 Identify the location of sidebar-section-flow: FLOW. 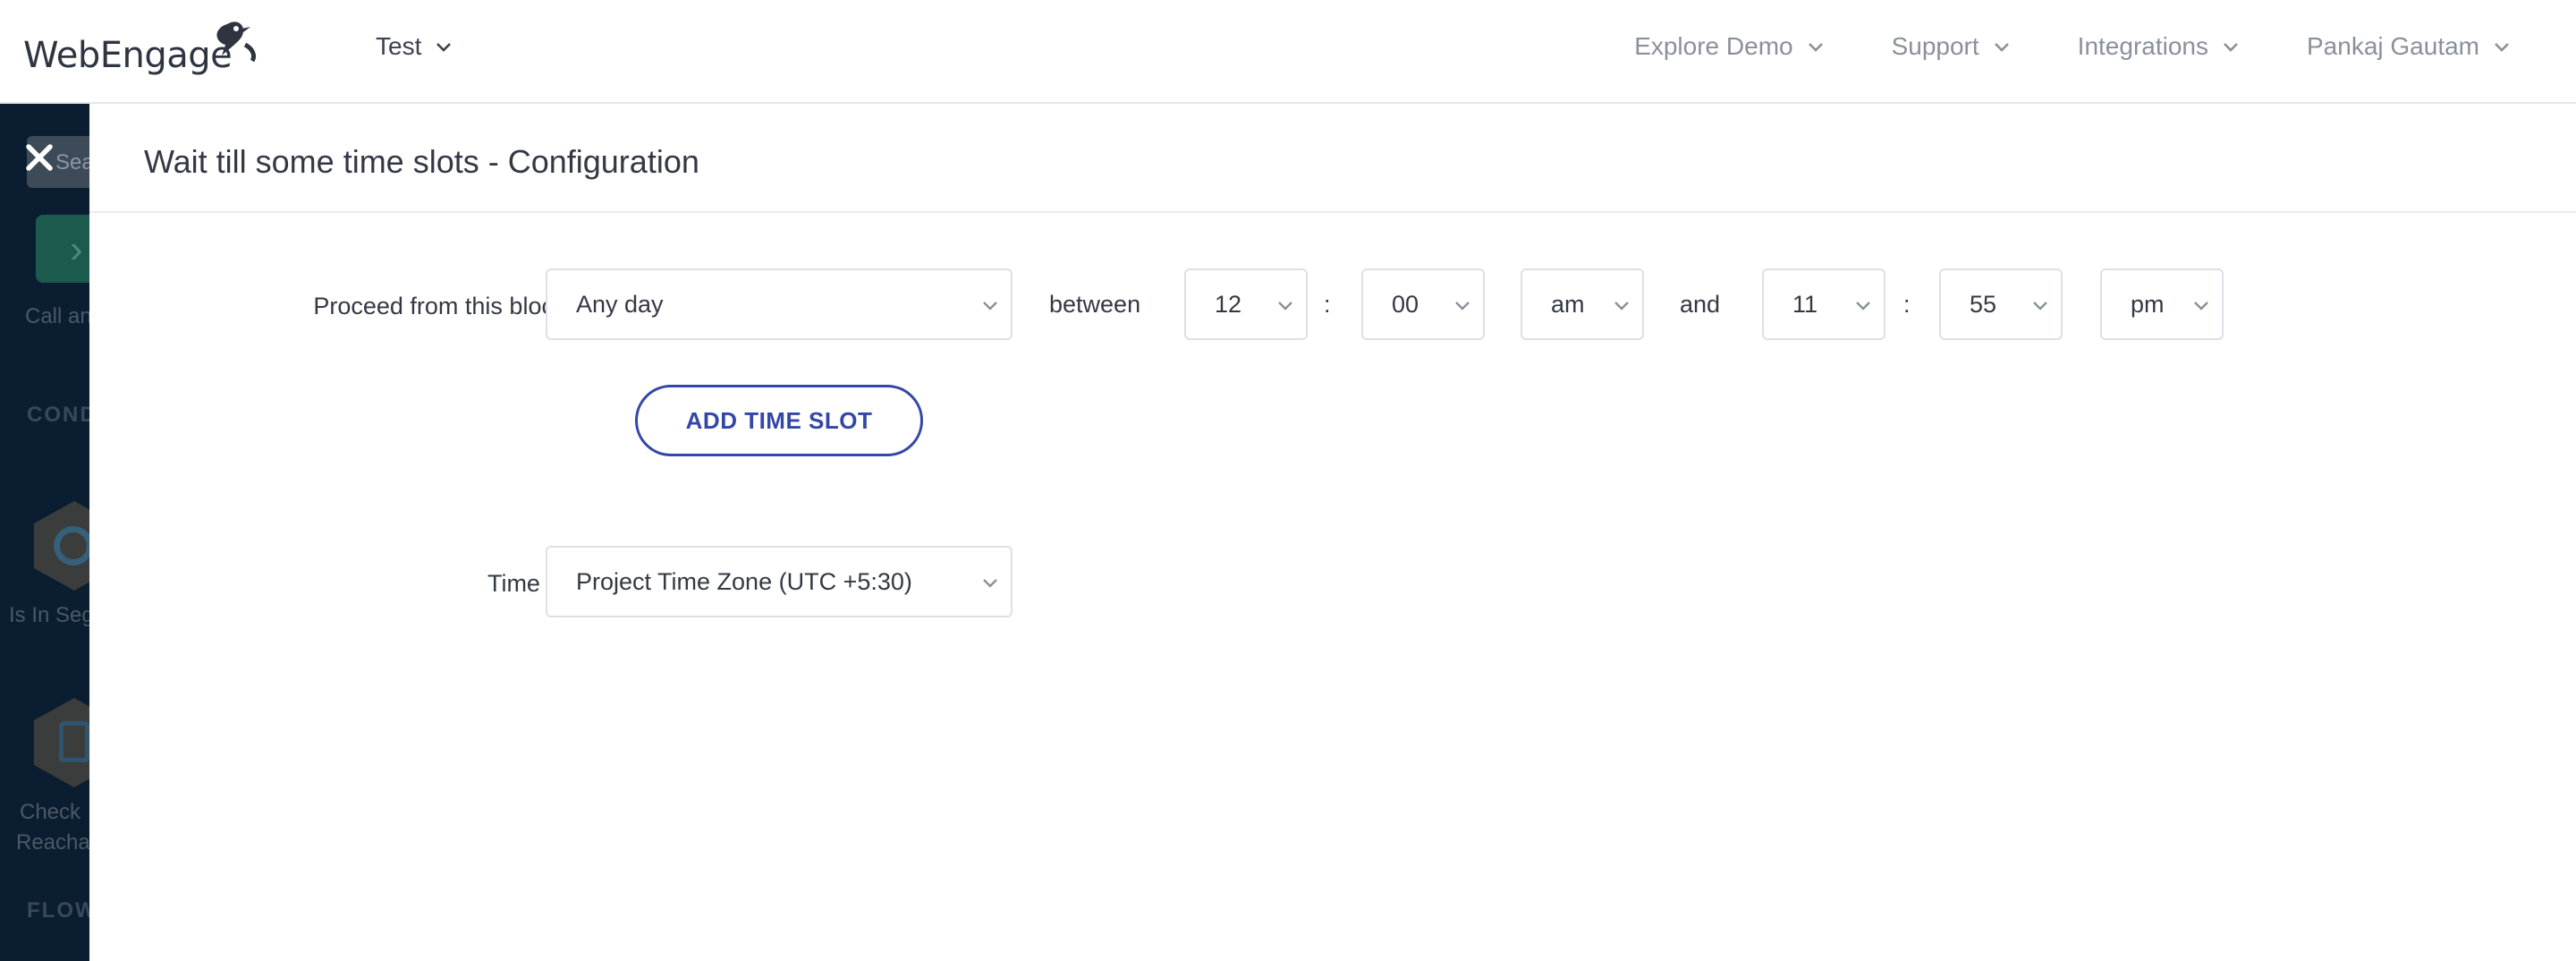
(58, 910).